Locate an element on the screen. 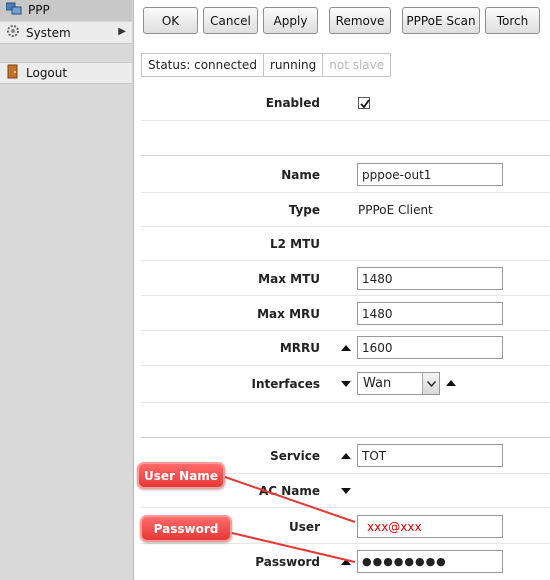  annotation-lines is located at coordinates (290, 519).